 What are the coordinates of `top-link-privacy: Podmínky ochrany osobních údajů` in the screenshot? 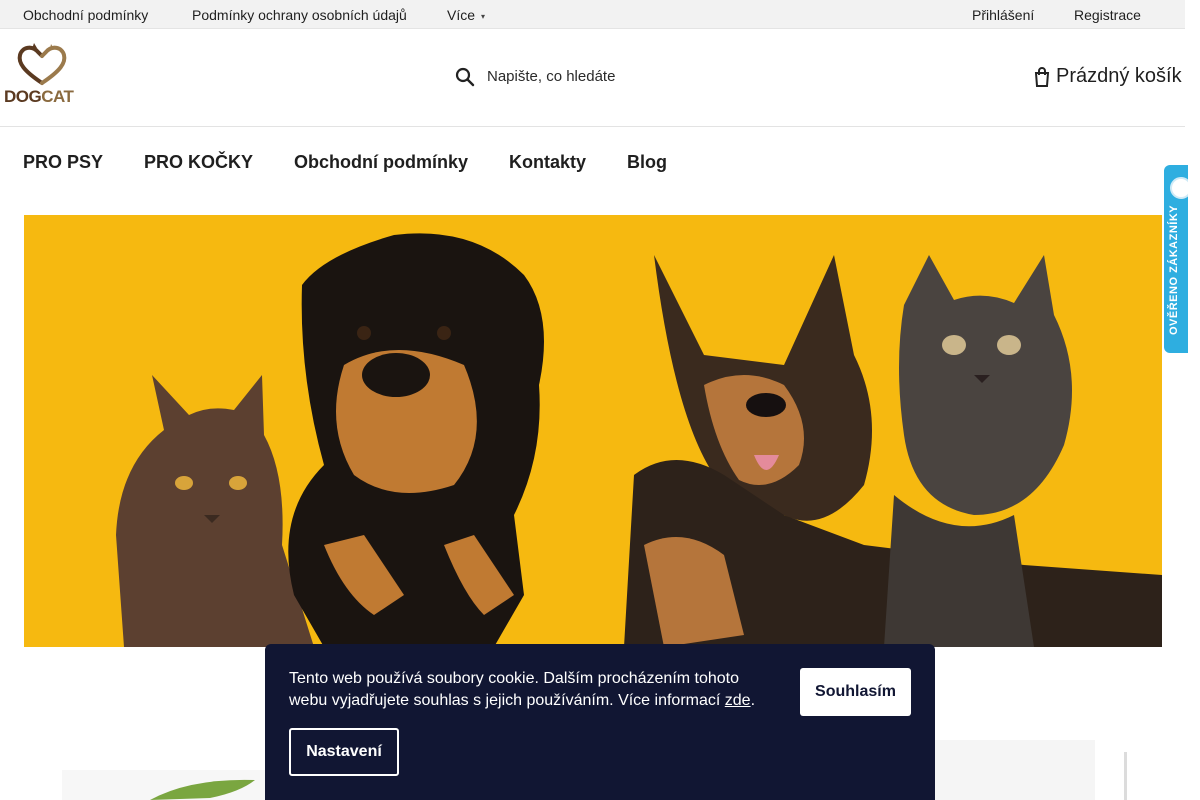 It's located at (299, 15).